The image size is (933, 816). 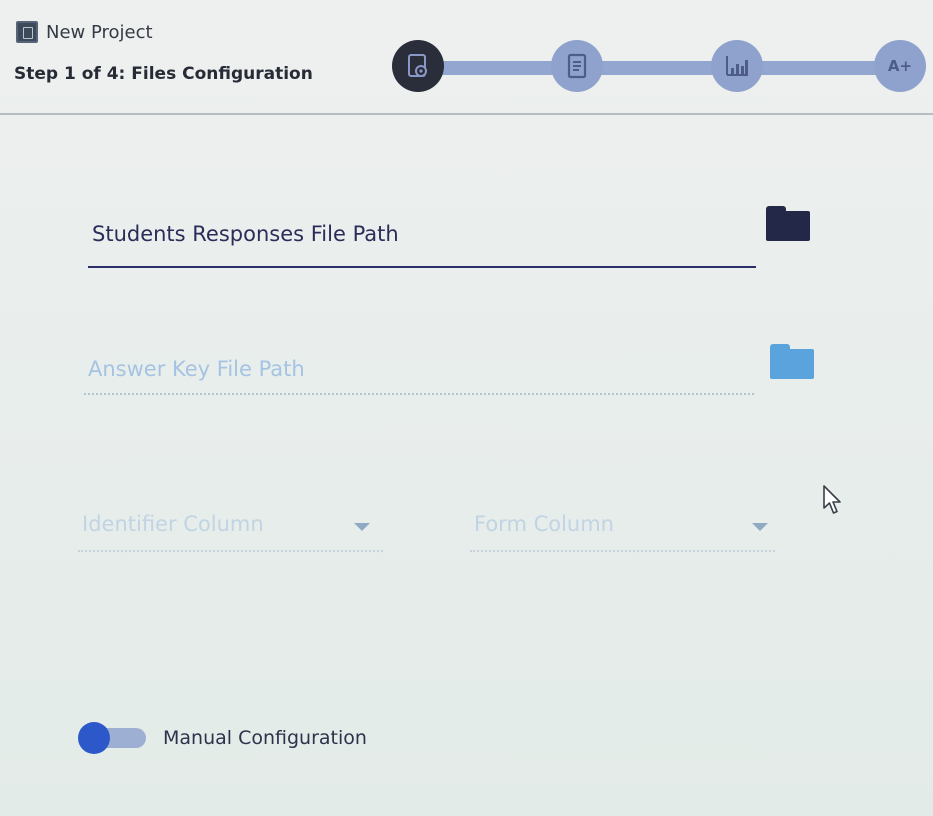 I want to click on students-responses-path-placeholder: Students Responses File Path, so click(x=245, y=234).